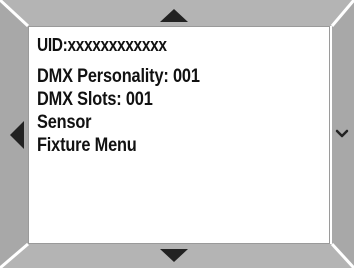 The image size is (354, 268). What do you see at coordinates (118, 99) in the screenshot?
I see `menu-item-dmx-slots: DMX Slots: 001` at bounding box center [118, 99].